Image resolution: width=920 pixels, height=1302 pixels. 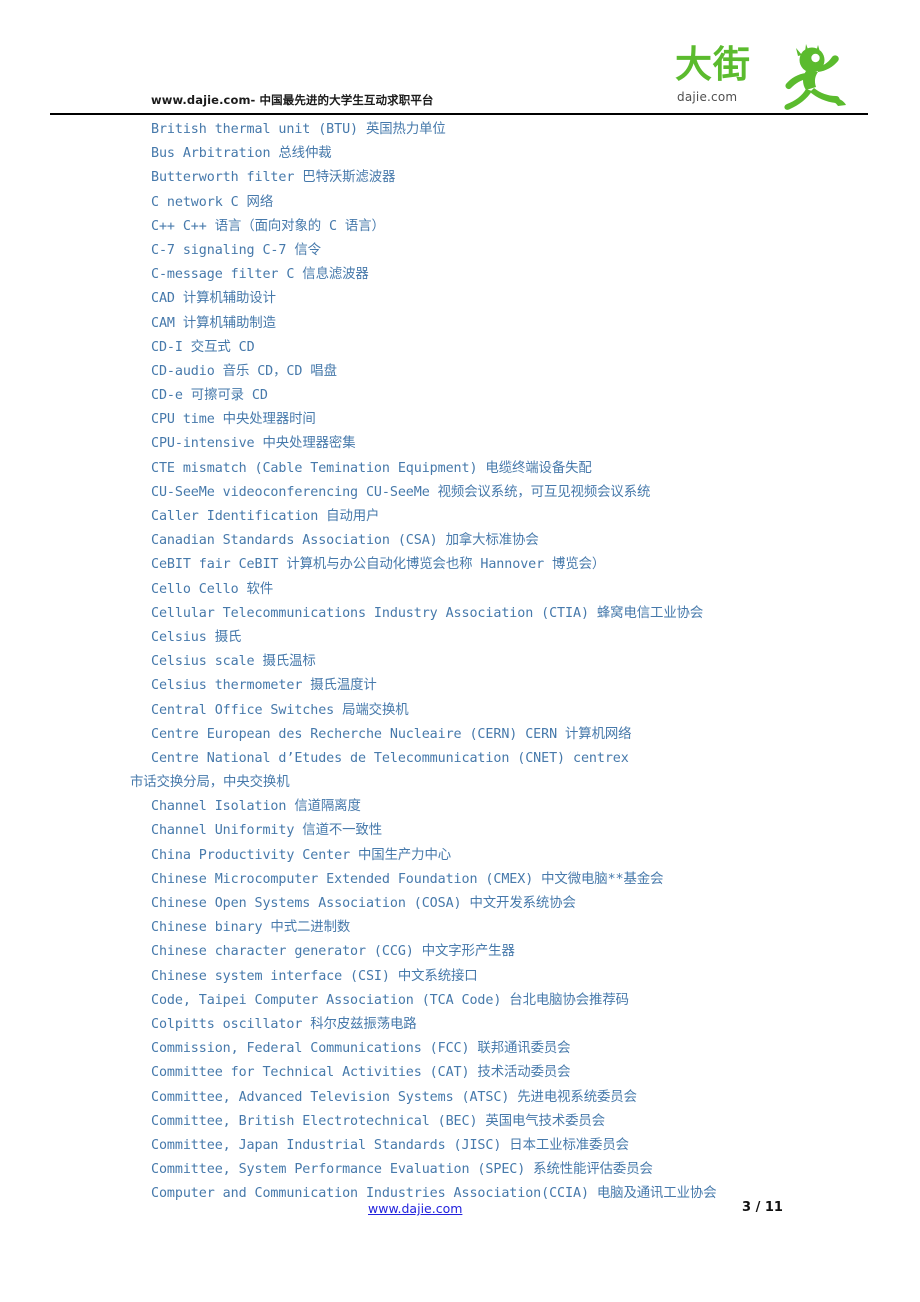 What do you see at coordinates (273, 178) in the screenshot?
I see `glossary-entry: Butterworth filter 巴特沃斯滤波器` at bounding box center [273, 178].